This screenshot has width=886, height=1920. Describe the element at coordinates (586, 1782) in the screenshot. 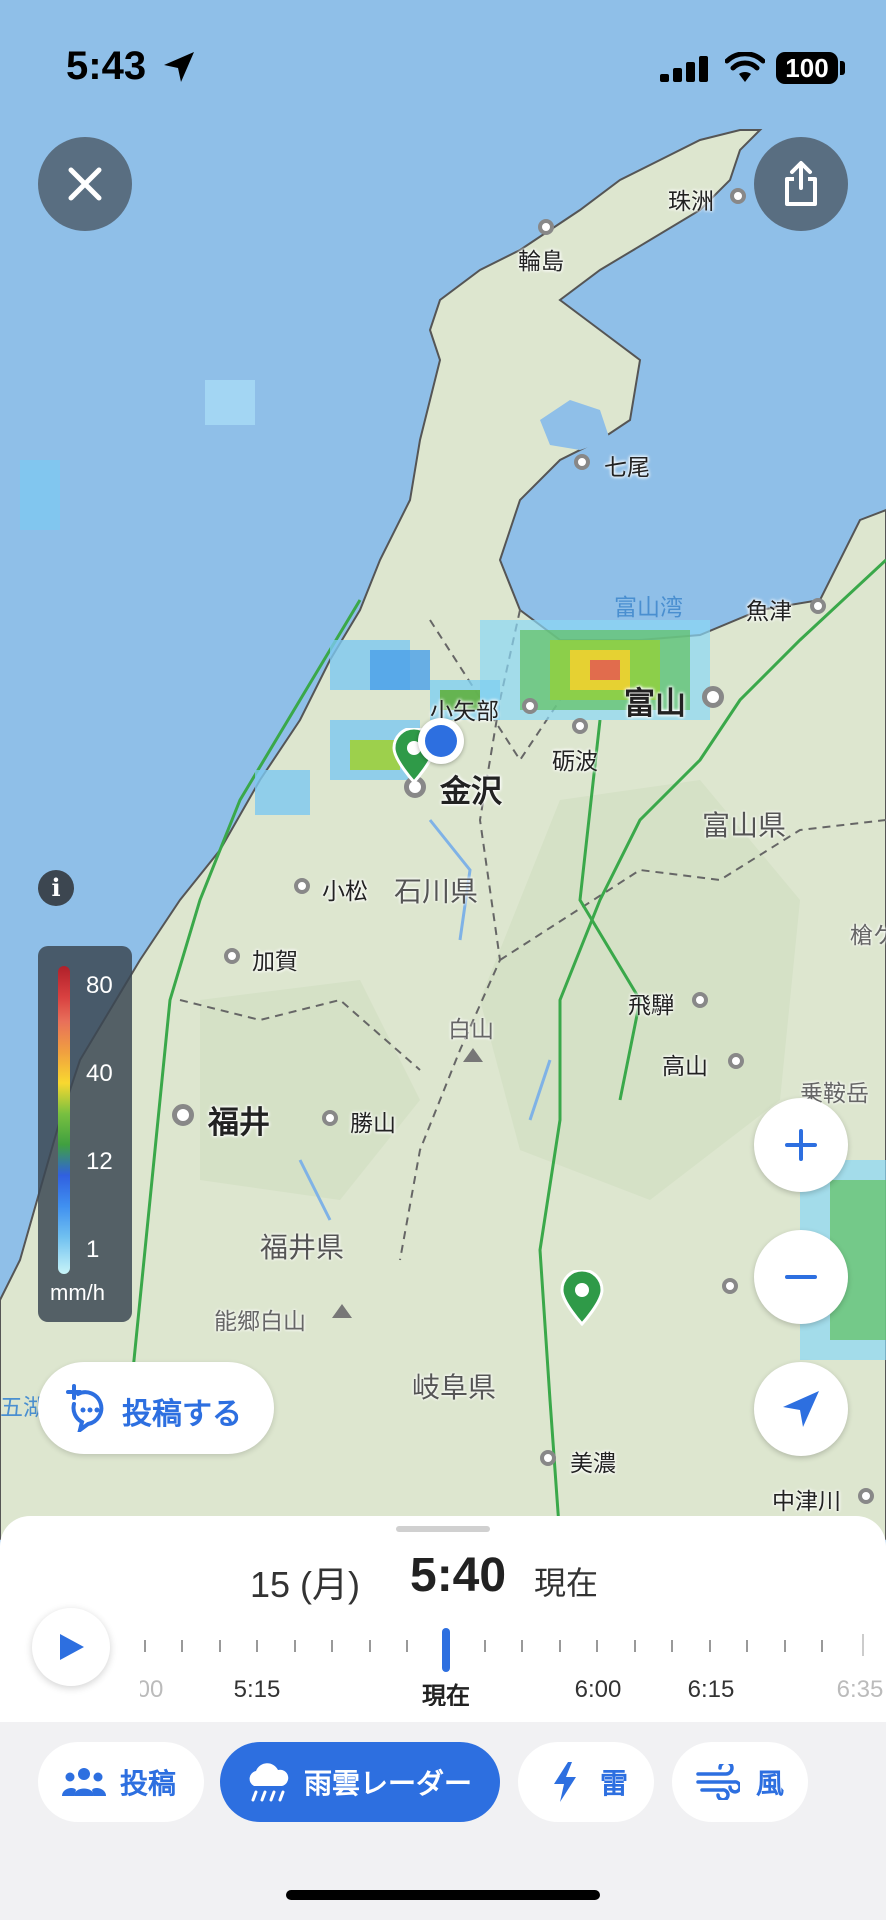

I see `tab-lightning: 雷` at that location.